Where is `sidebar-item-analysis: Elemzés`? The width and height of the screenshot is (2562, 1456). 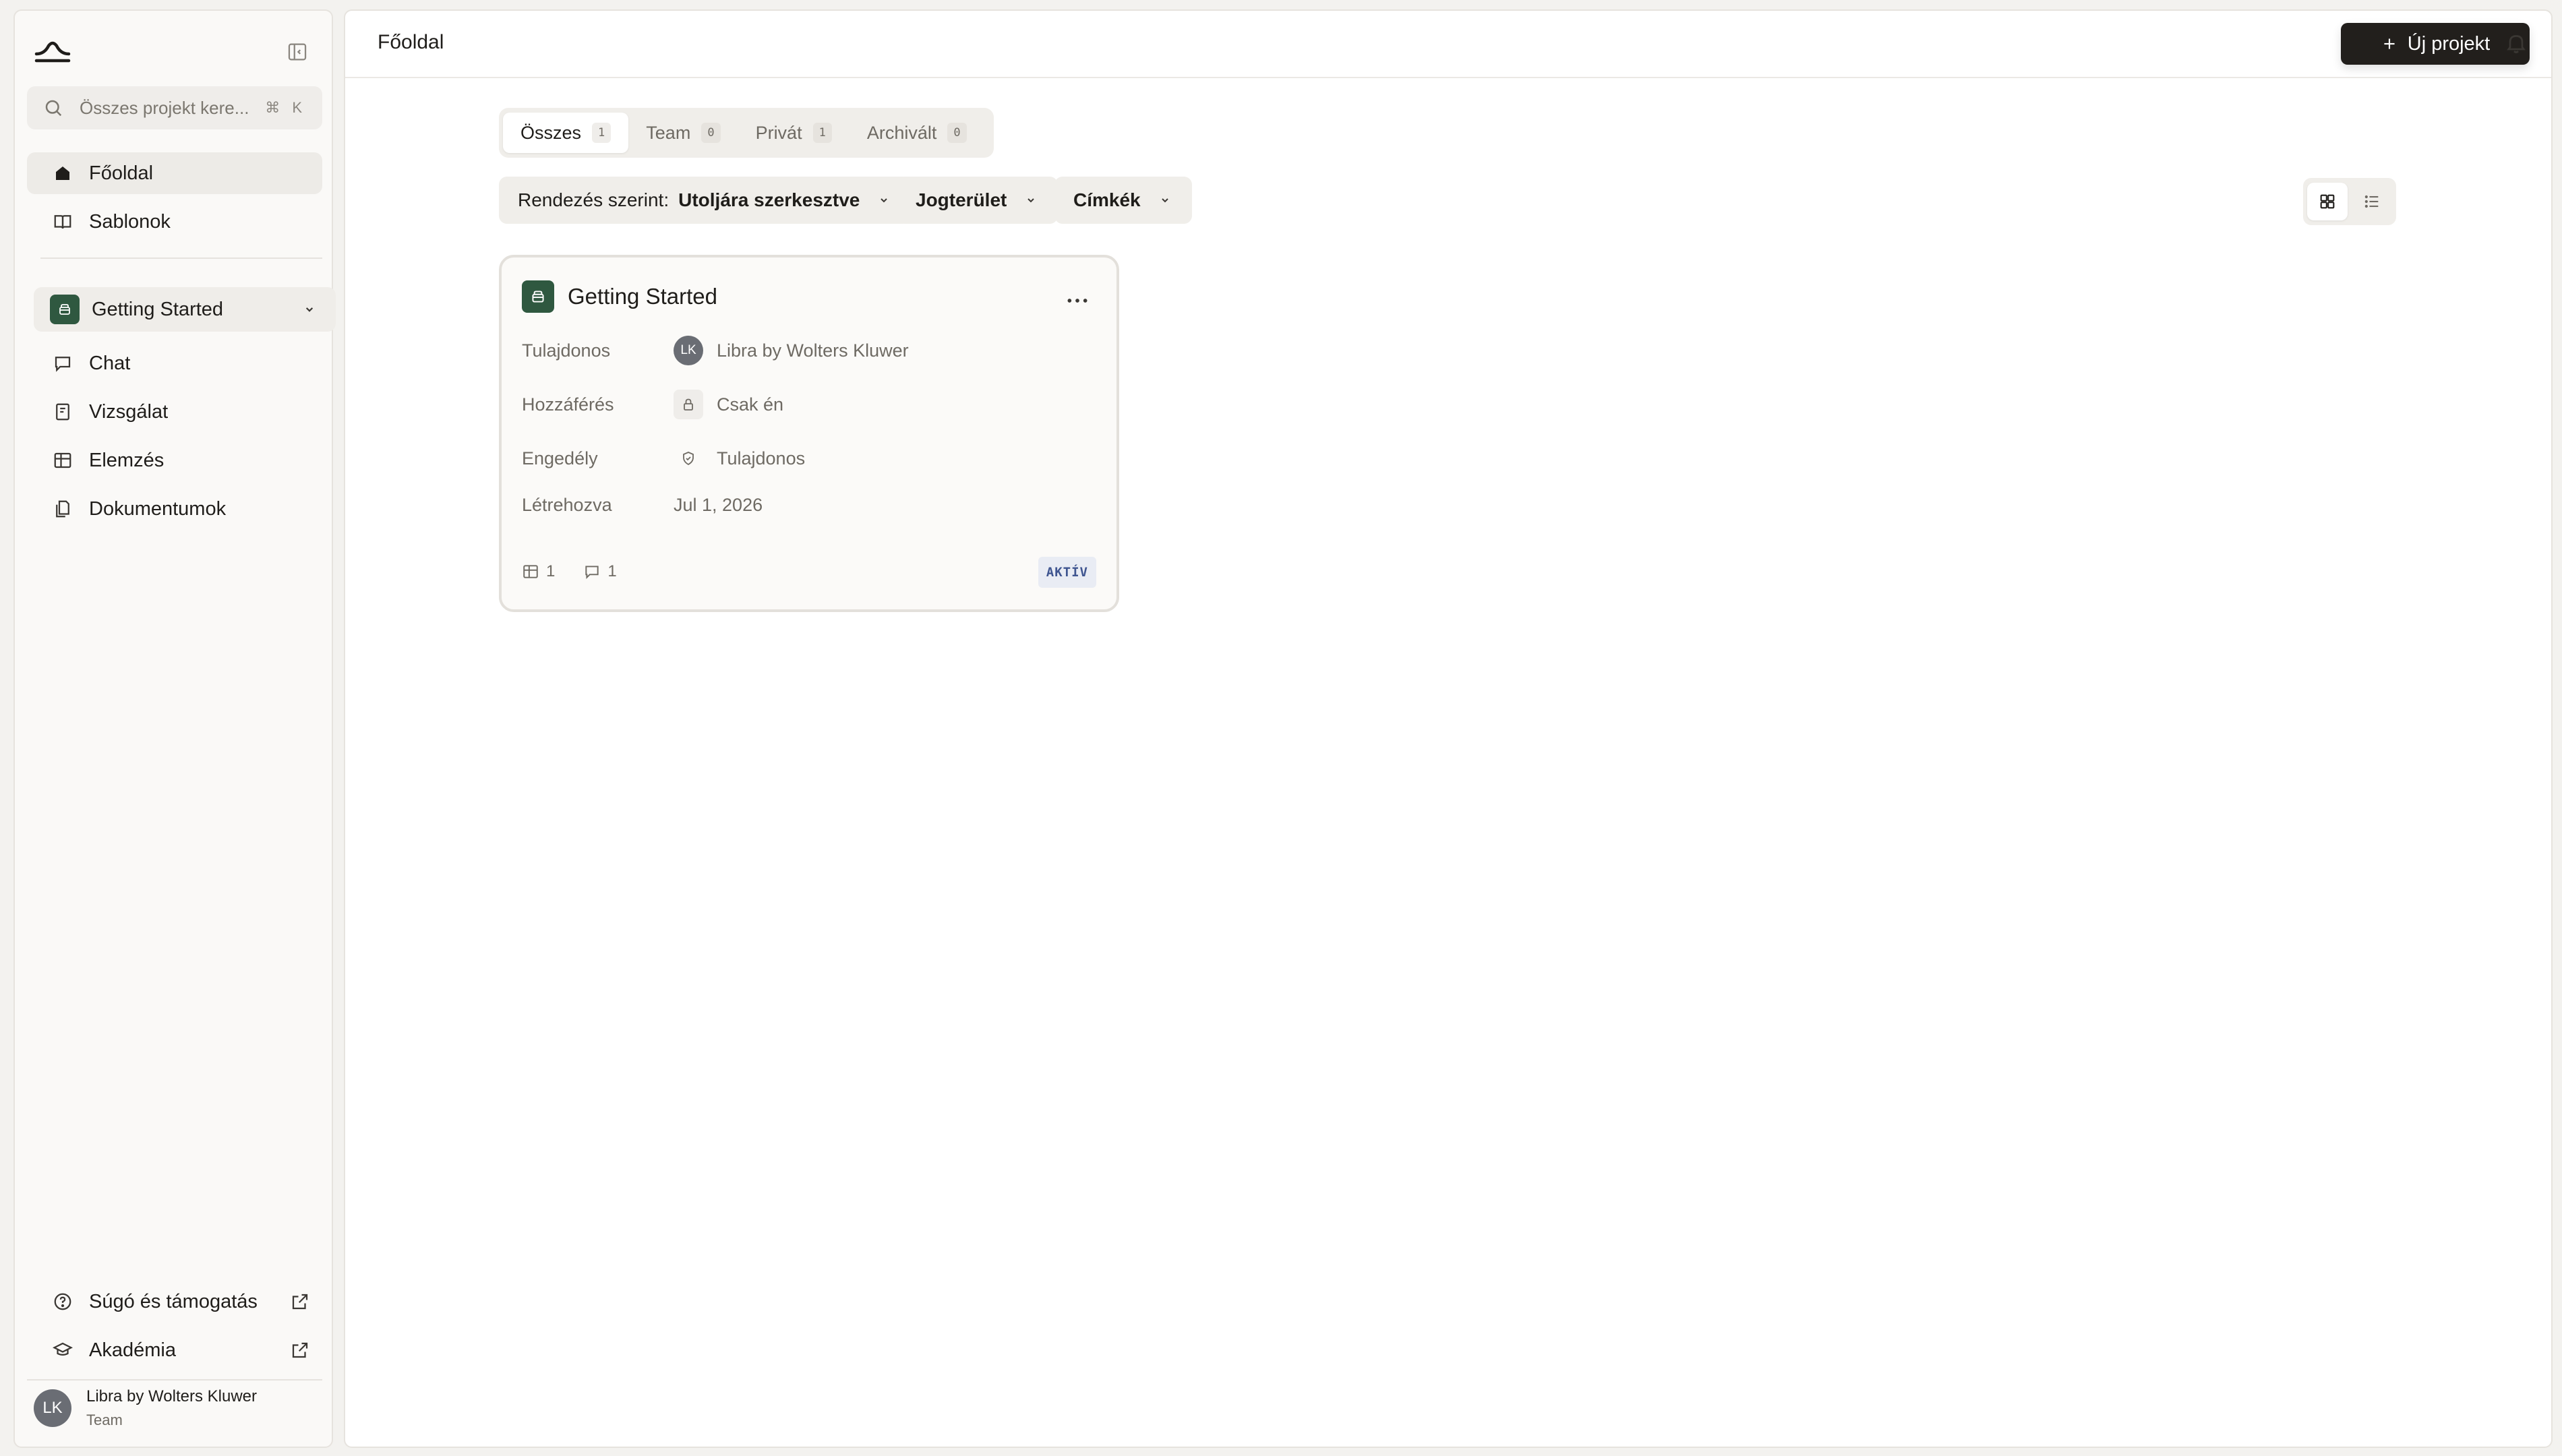 sidebar-item-analysis: Elemzés is located at coordinates (181, 460).